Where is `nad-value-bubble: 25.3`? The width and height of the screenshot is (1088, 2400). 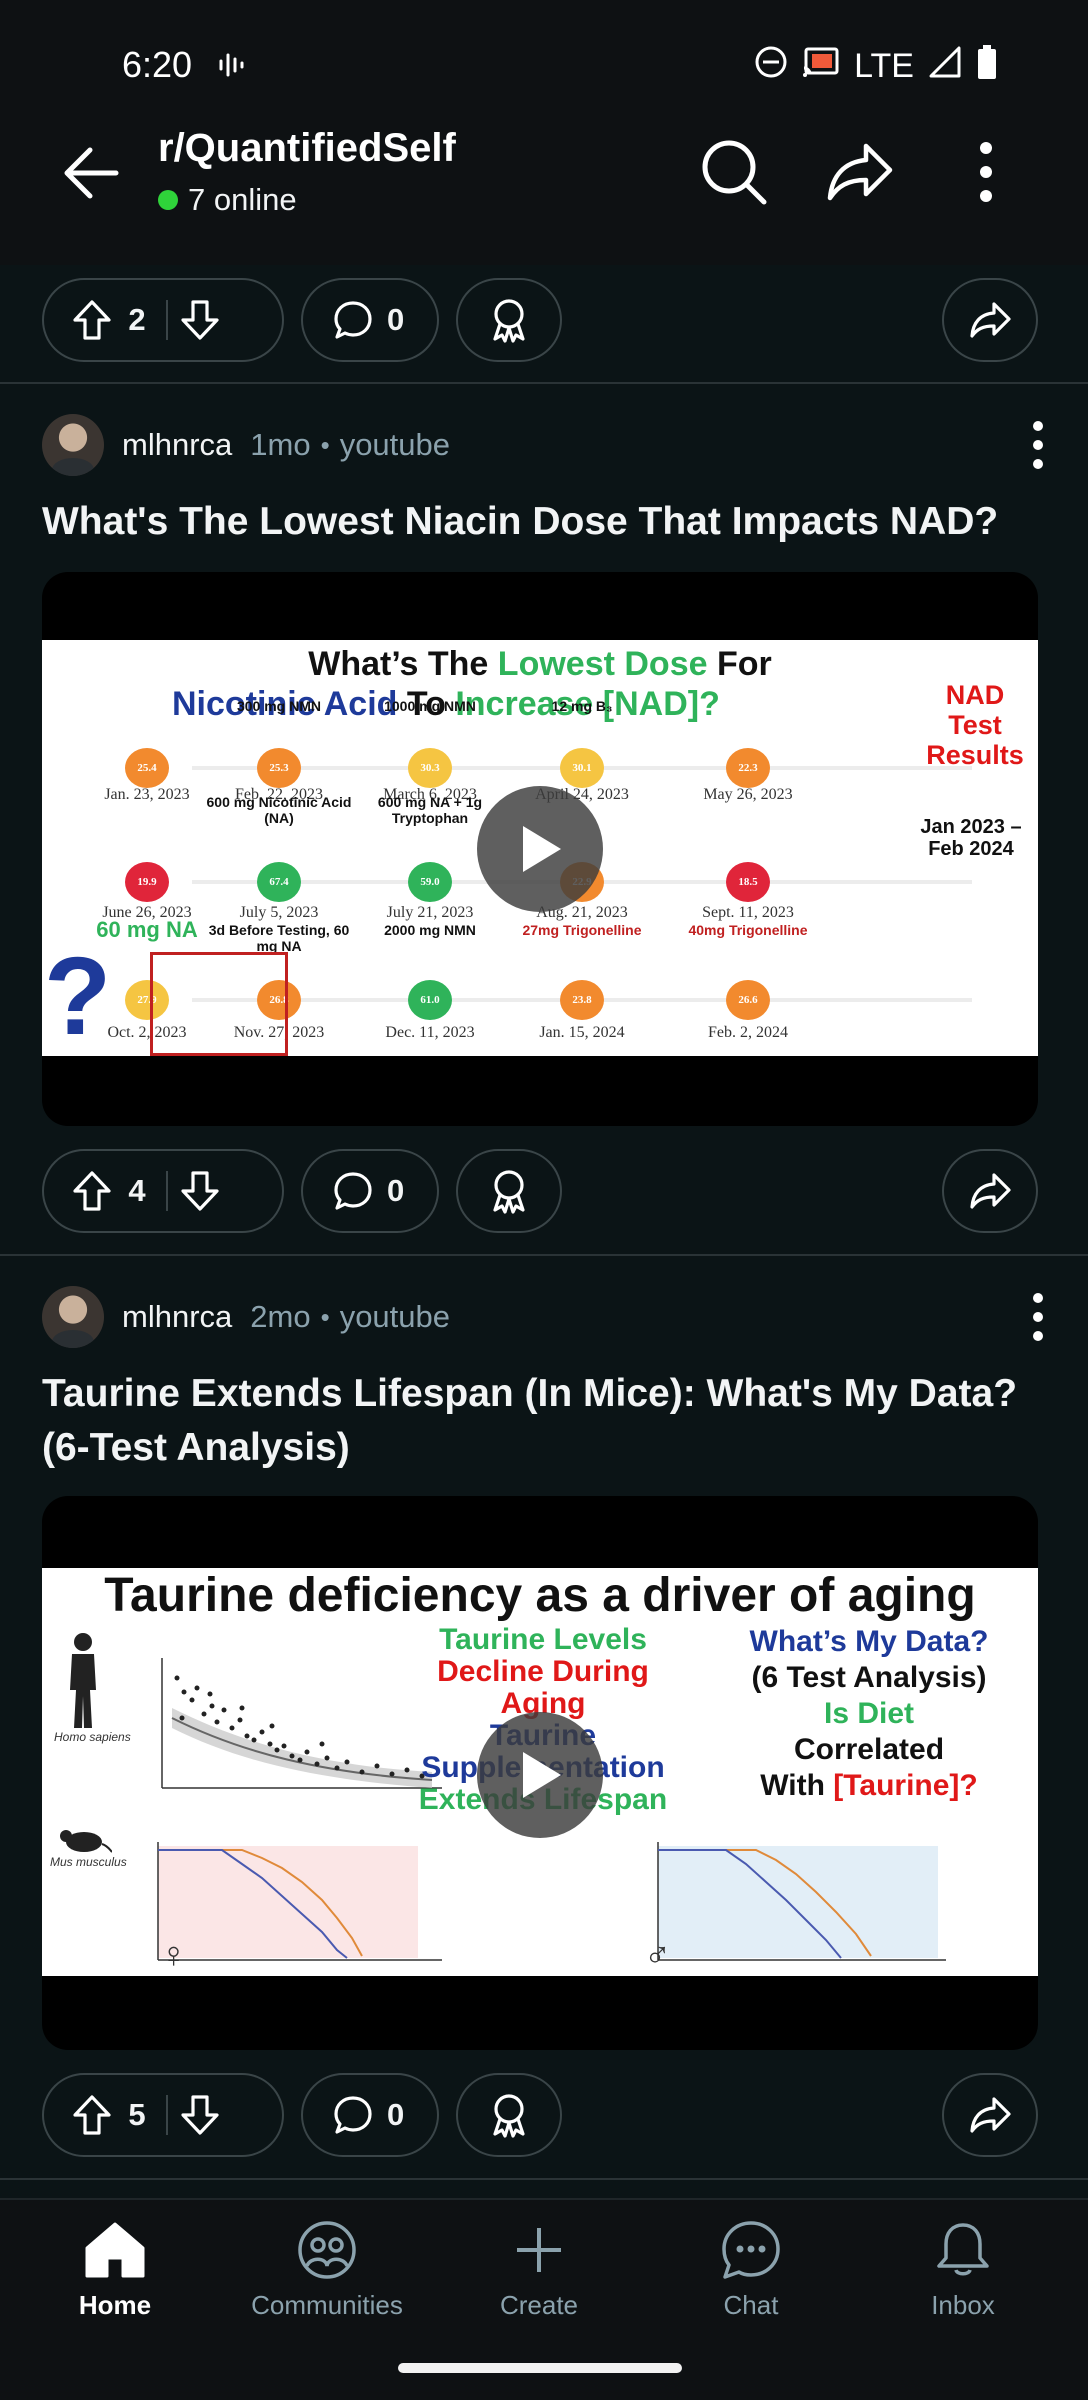
nad-value-bubble: 25.3 is located at coordinates (279, 768).